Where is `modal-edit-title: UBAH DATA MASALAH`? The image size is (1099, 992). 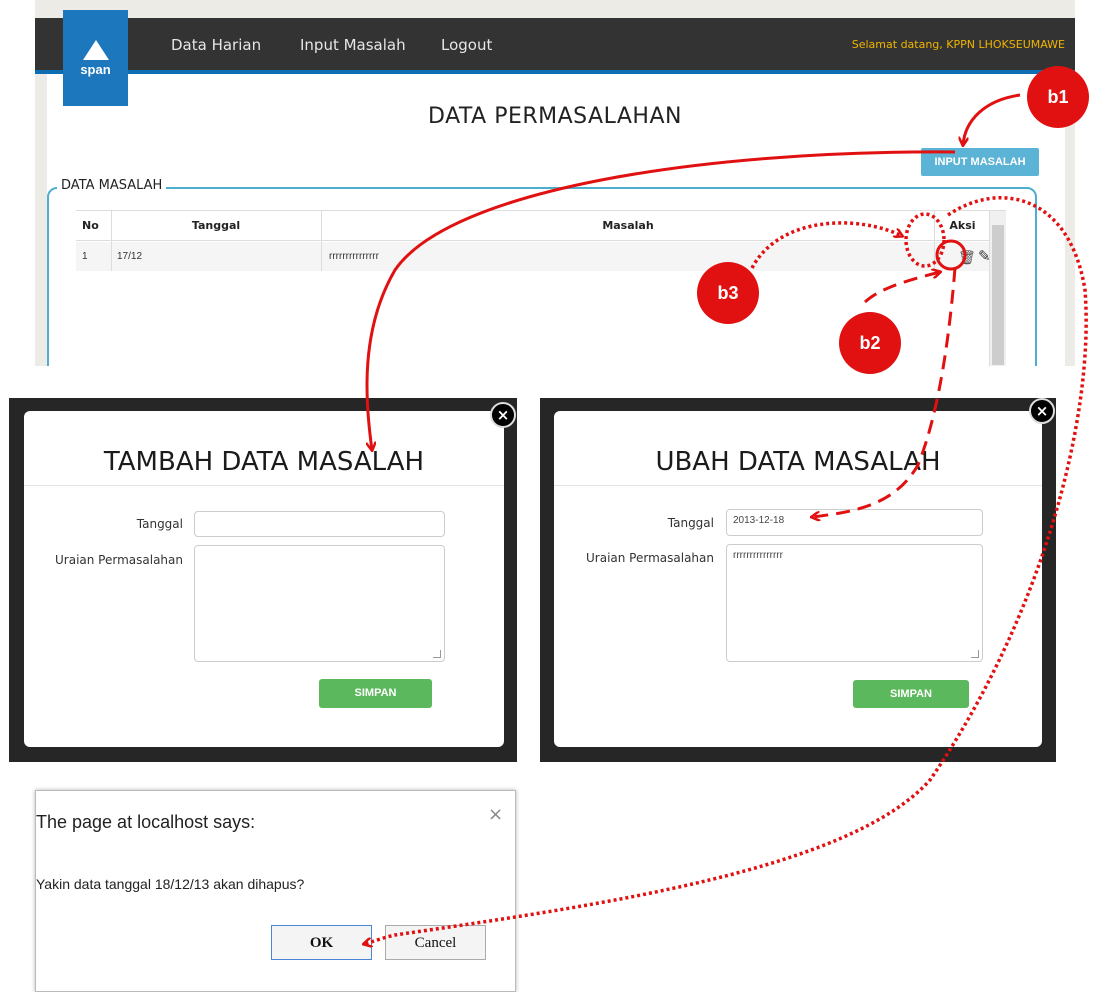
modal-edit-title: UBAH DATA MASALAH is located at coordinates (798, 462).